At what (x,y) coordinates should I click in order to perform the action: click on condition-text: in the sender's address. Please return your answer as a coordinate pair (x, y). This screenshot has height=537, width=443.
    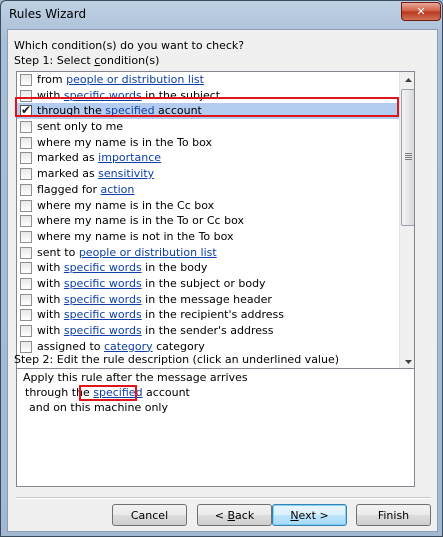
    Looking at the image, I should click on (207, 330).